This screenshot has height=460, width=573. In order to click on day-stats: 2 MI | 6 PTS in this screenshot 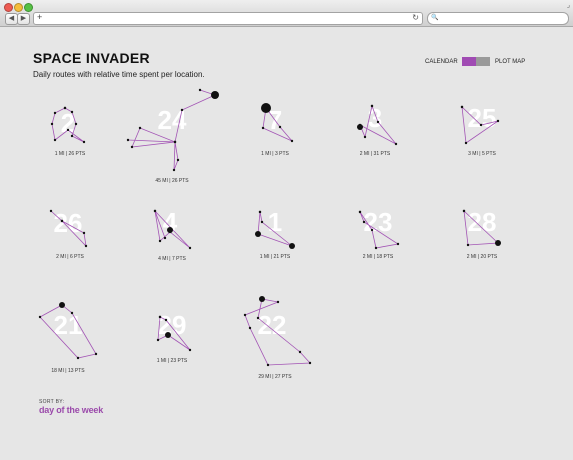, I will do `click(70, 257)`.